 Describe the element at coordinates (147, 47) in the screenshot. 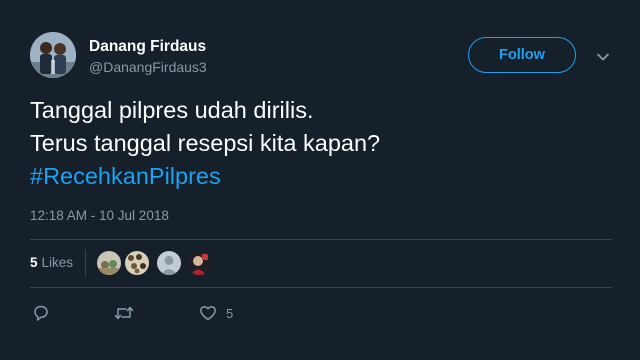

I see `author-name: Danang Firdaus` at that location.